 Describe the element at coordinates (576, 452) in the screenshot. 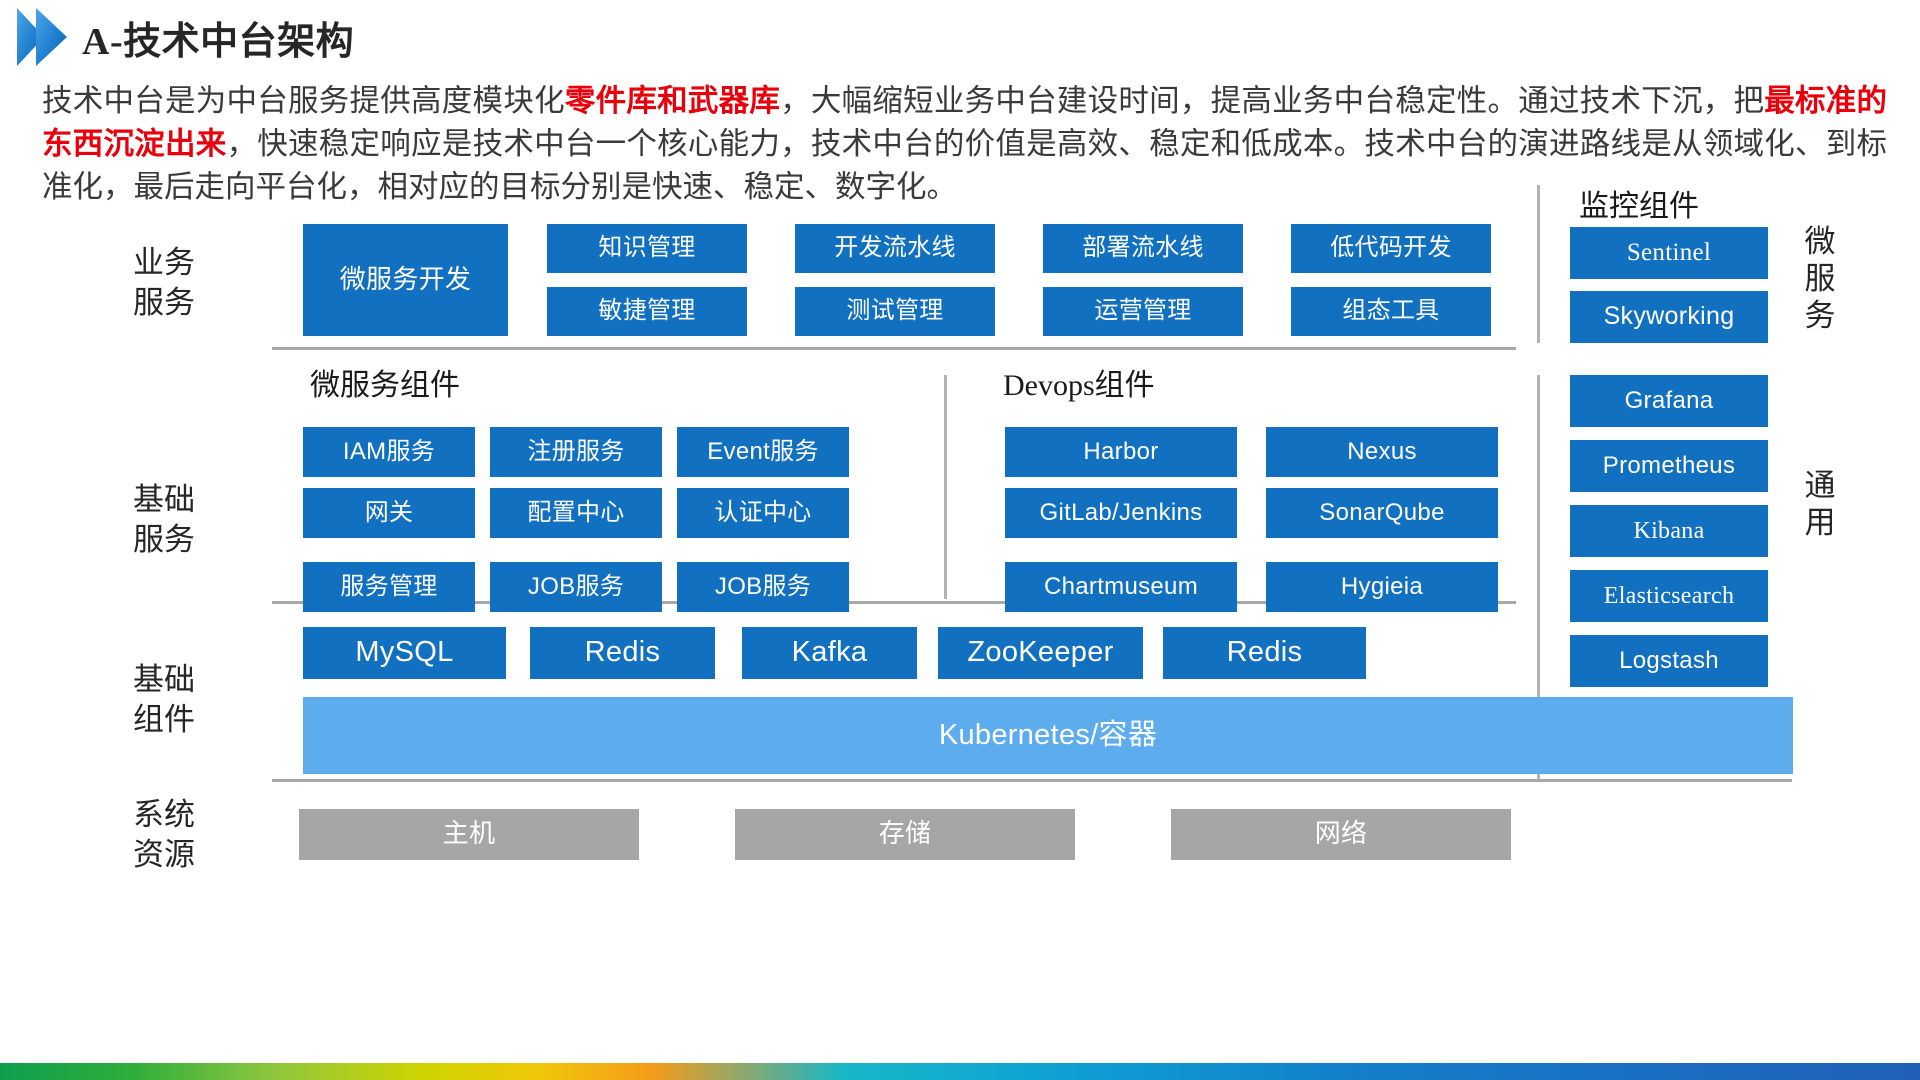

I see `box-ms-register: 注册服务` at that location.